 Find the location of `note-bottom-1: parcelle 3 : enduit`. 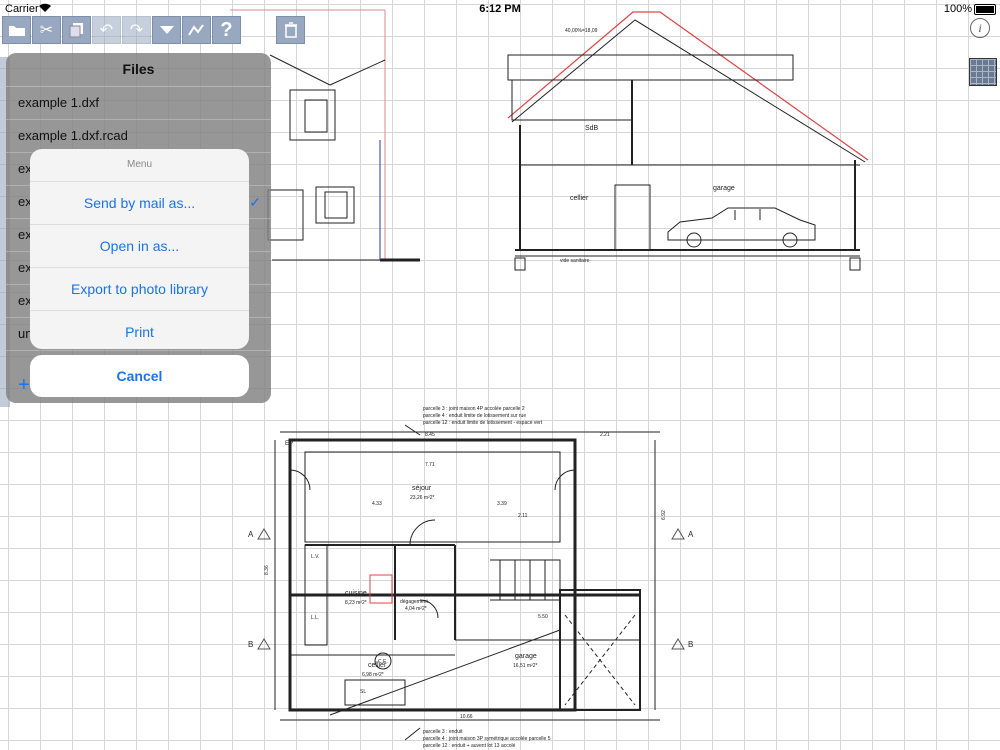

note-bottom-1: parcelle 3 : enduit is located at coordinates (443, 732).